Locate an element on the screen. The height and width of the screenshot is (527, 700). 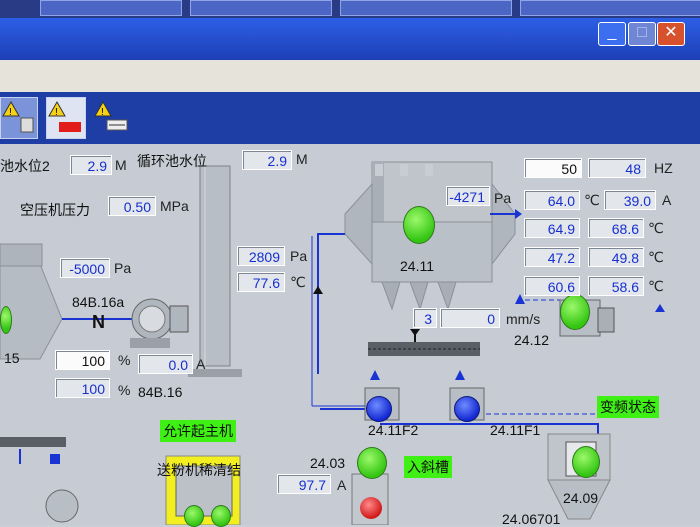
r2-c2-value: 68.6 is located at coordinates (616, 228).